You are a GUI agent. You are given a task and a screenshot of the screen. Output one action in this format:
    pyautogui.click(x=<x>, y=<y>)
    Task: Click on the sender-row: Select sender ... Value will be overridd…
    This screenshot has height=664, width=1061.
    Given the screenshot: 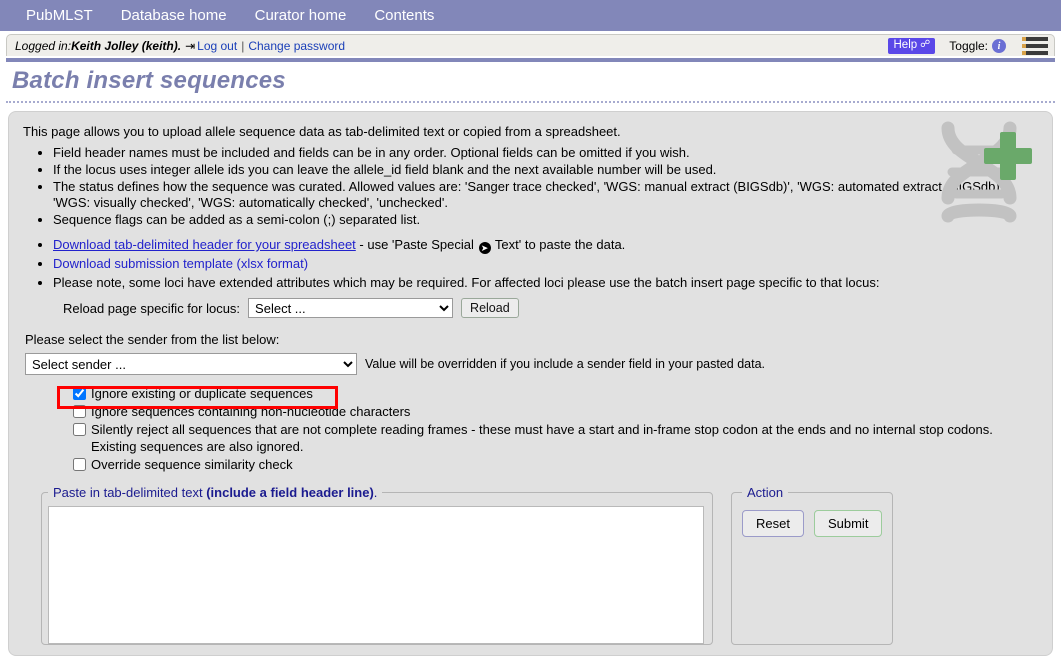 What is the action you would take?
    pyautogui.click(x=531, y=364)
    